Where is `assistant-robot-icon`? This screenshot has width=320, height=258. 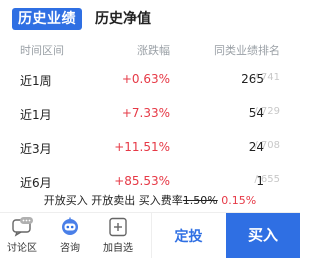
assistant-robot-icon is located at coordinates (70, 227).